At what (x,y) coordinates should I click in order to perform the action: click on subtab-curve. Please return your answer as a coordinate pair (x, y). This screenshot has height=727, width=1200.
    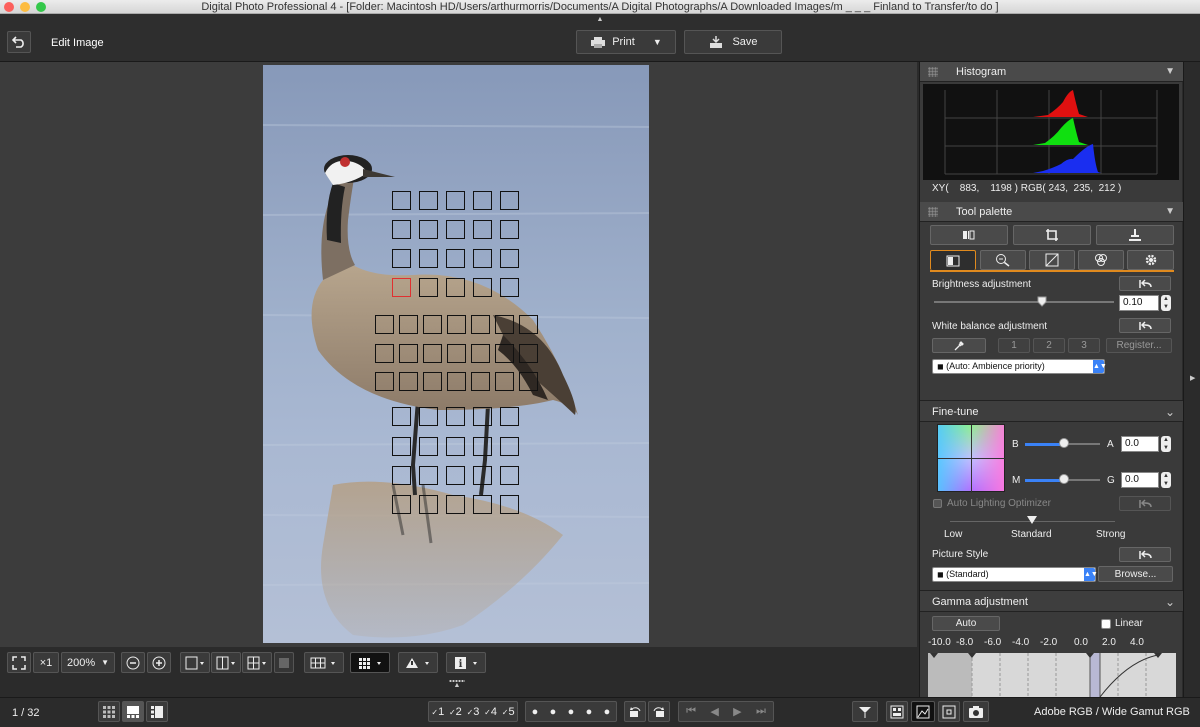
    Looking at the image, I should click on (1052, 260).